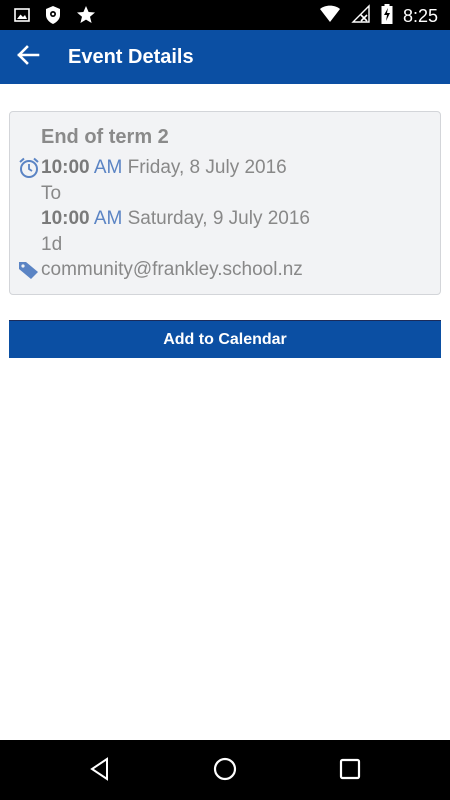 The width and height of the screenshot is (450, 800). I want to click on recents-square-icon, so click(350, 771).